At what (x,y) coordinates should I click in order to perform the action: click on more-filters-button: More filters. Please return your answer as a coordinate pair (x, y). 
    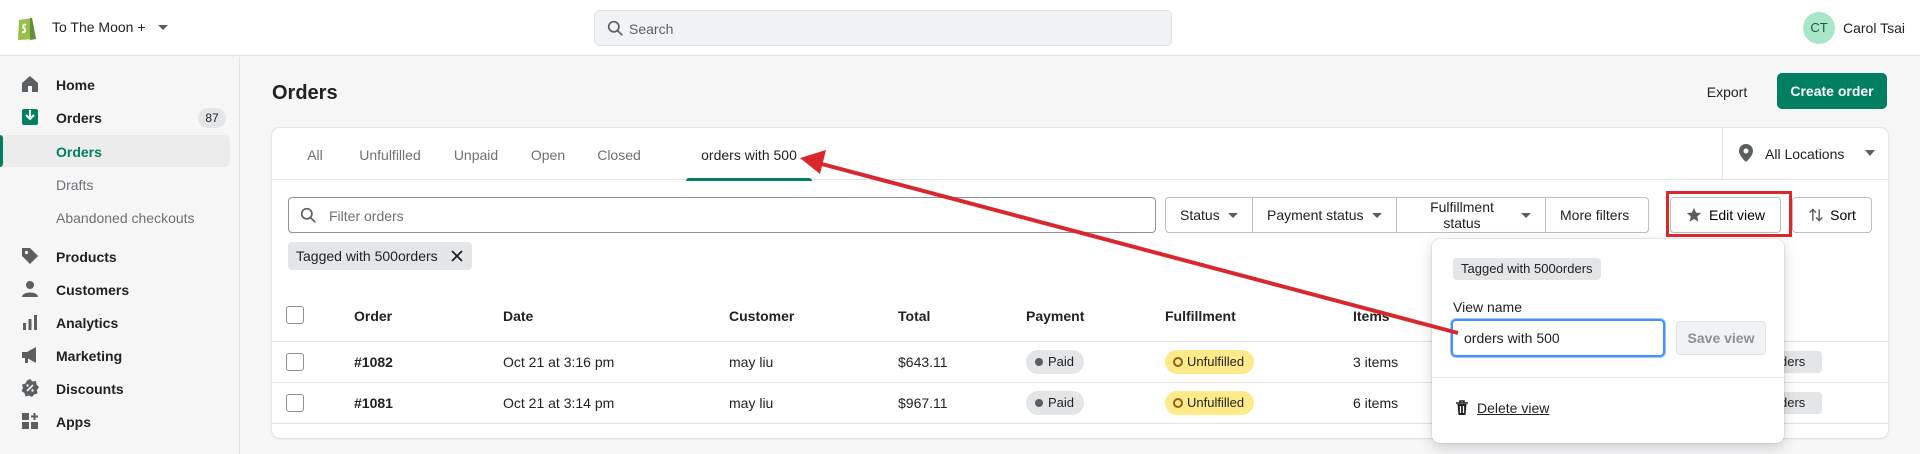
    Looking at the image, I should click on (1597, 215).